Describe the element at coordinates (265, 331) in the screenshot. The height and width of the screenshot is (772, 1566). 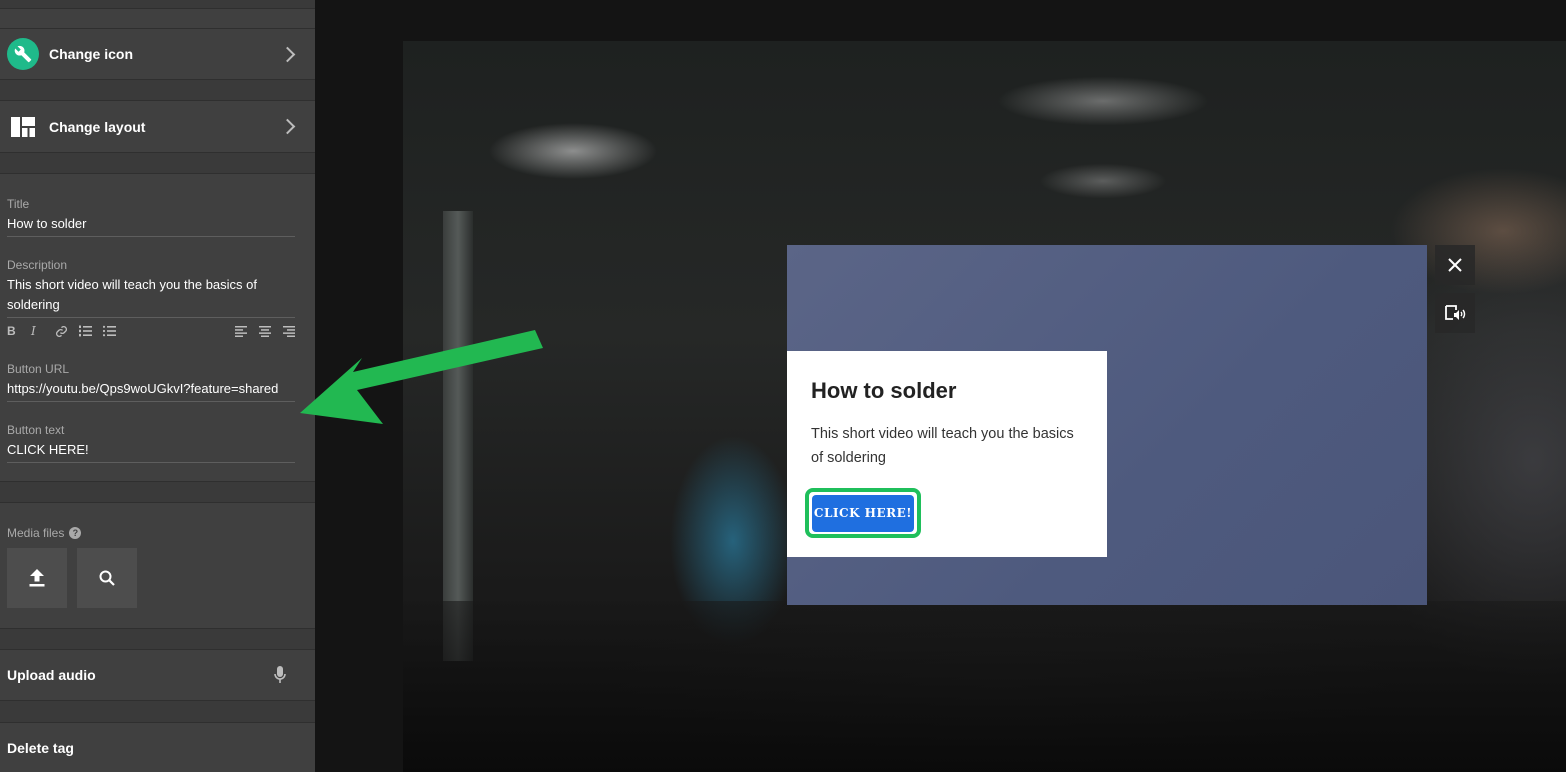
I see `align-center-icon` at that location.